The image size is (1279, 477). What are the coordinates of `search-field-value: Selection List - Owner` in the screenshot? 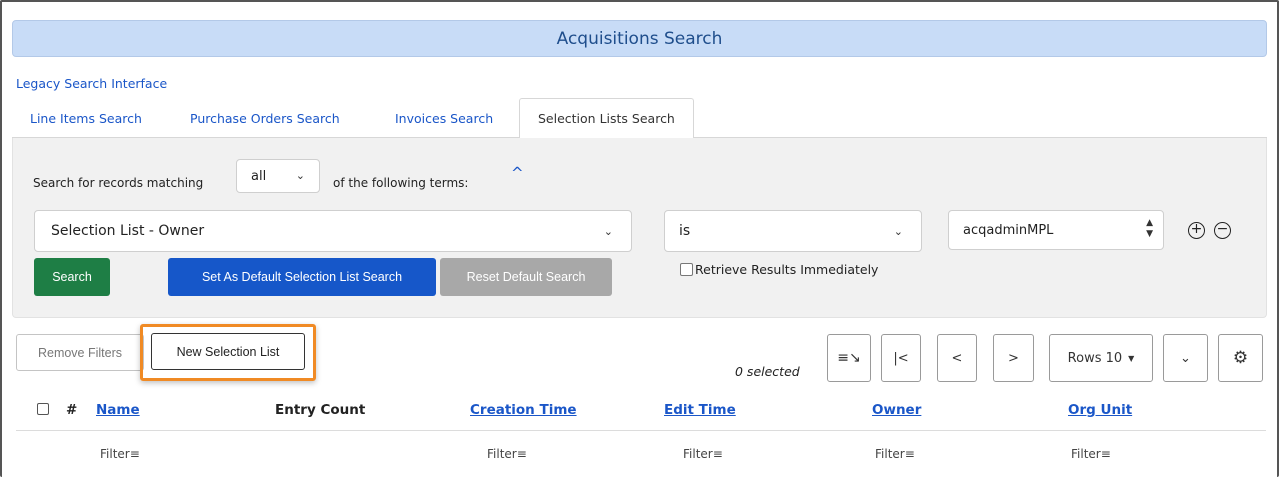 It's located at (128, 231).